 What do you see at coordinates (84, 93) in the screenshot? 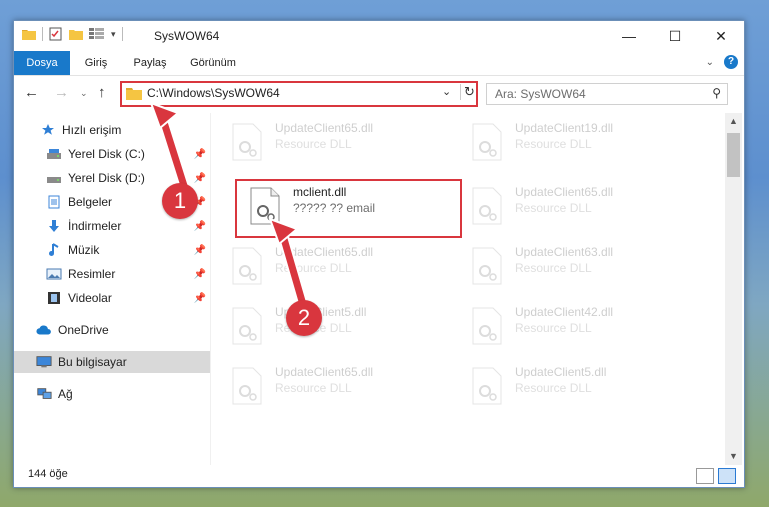
I see `recent-locations-icon: ⌄` at bounding box center [84, 93].